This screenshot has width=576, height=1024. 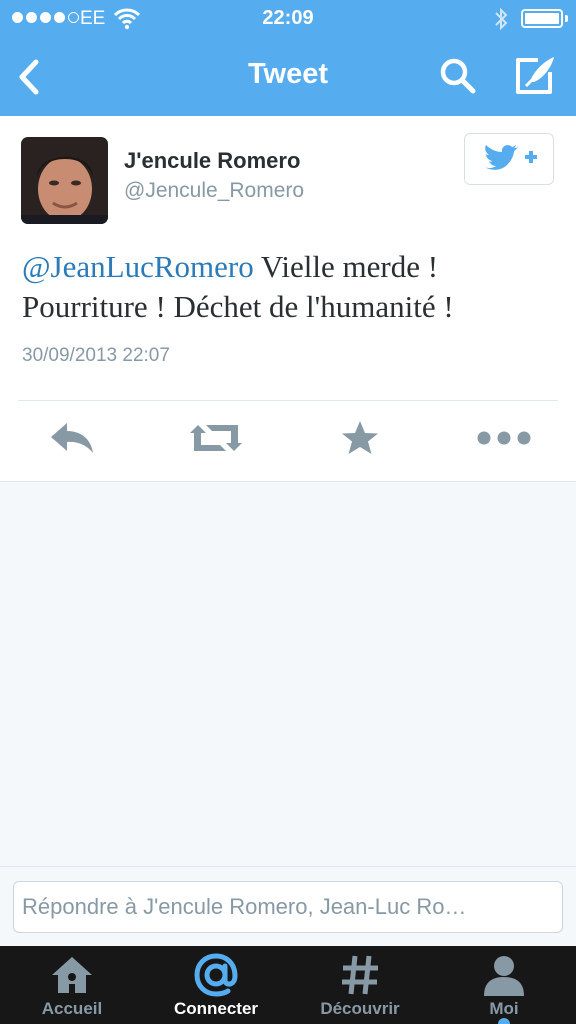 What do you see at coordinates (138, 266) in the screenshot?
I see `mention-link: @JeanLucRomero` at bounding box center [138, 266].